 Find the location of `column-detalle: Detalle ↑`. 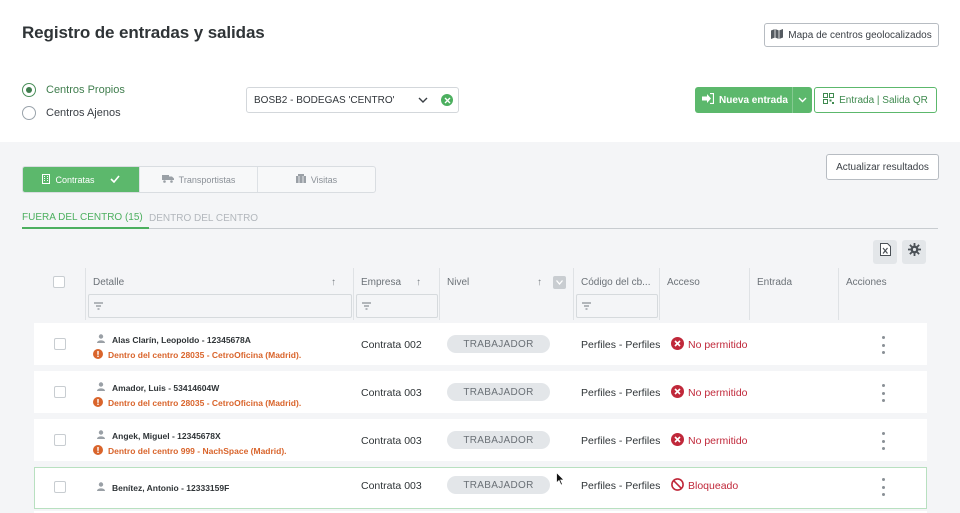

column-detalle: Detalle ↑ is located at coordinates (219, 294).